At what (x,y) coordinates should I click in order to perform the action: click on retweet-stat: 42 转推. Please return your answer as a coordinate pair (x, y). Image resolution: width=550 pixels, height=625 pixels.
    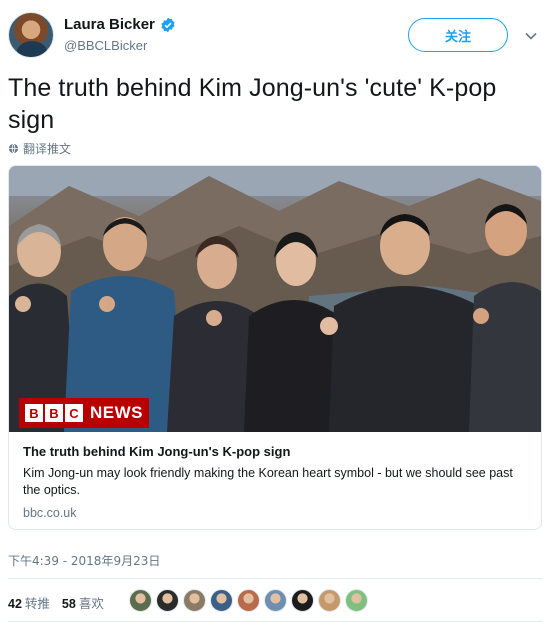
    Looking at the image, I should click on (29, 602).